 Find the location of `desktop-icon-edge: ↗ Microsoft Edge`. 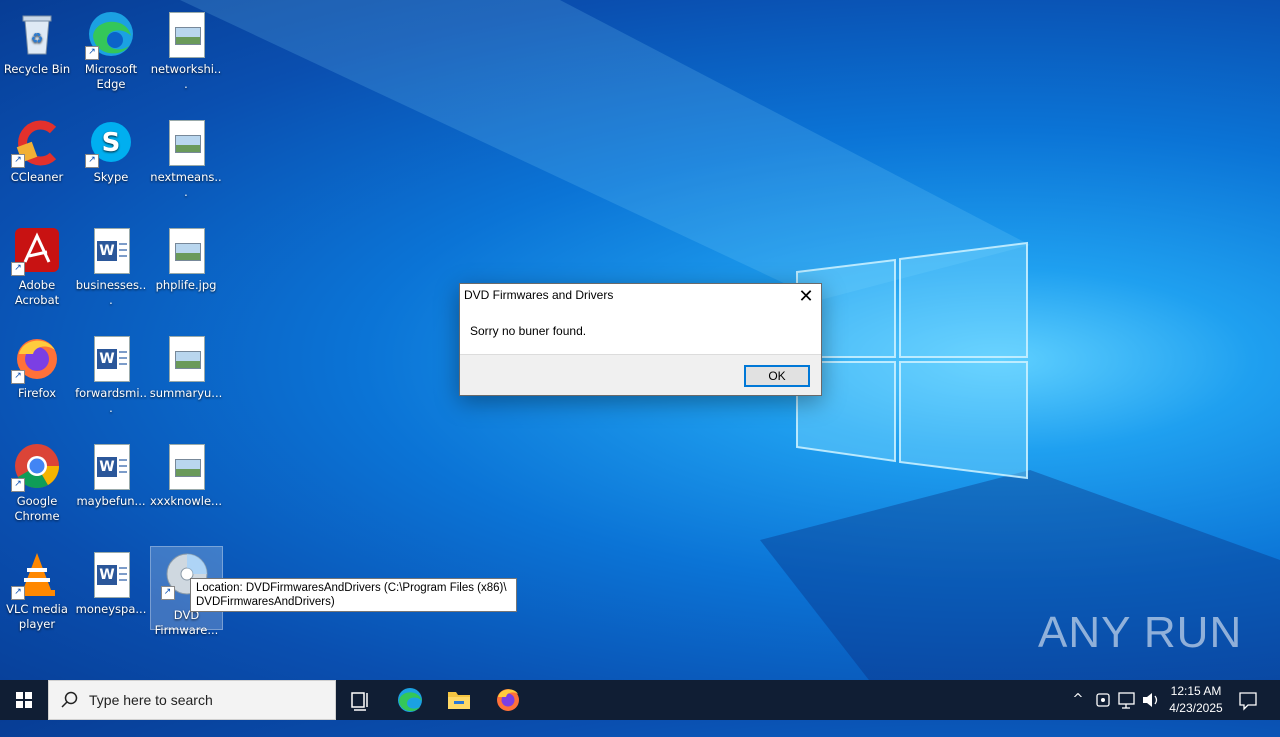

desktop-icon-edge: ↗ Microsoft Edge is located at coordinates (111, 57).